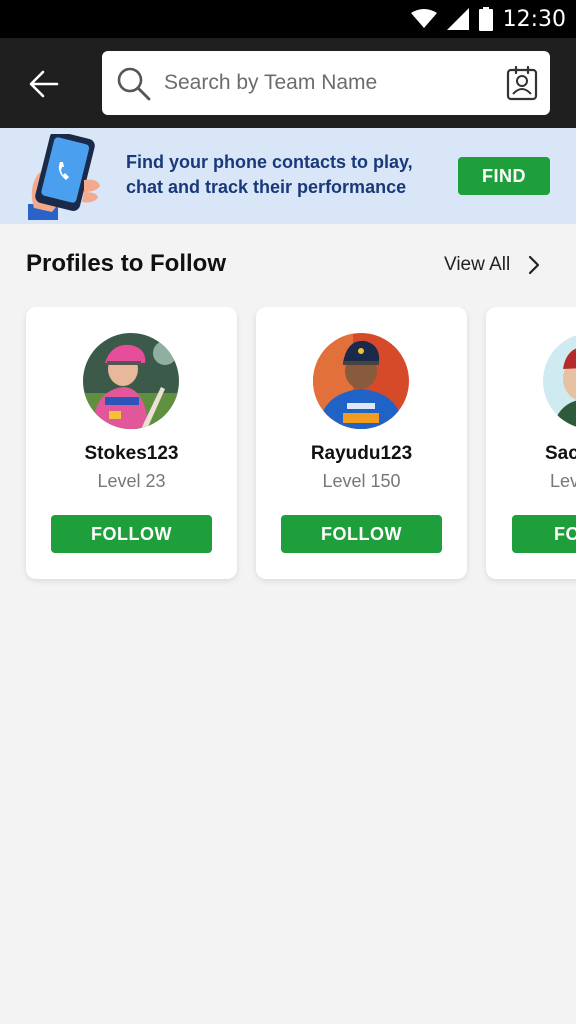 Image resolution: width=576 pixels, height=1024 pixels. I want to click on profile-name: Stokes123, so click(131, 453).